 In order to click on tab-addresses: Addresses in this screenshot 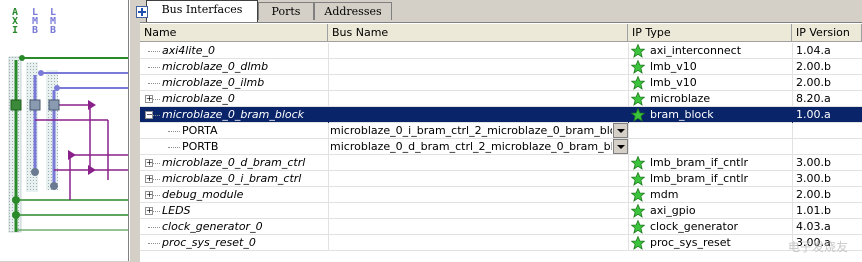, I will do `click(353, 11)`.